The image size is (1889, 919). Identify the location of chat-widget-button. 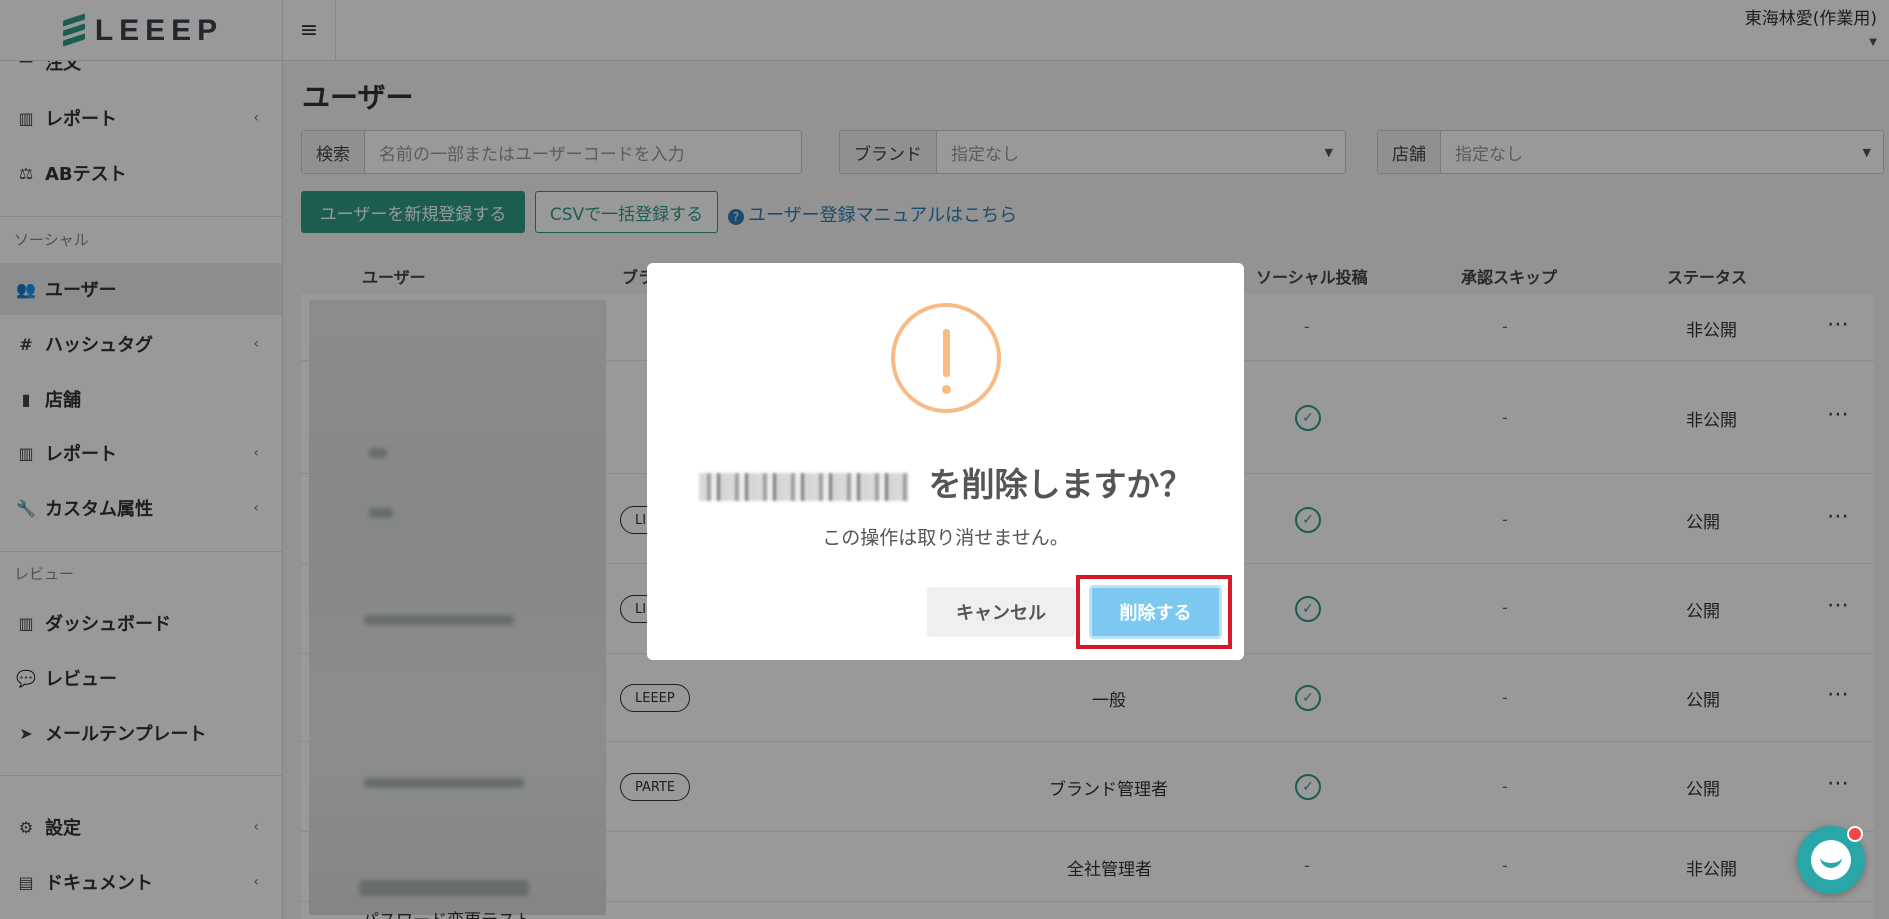
(1831, 860).